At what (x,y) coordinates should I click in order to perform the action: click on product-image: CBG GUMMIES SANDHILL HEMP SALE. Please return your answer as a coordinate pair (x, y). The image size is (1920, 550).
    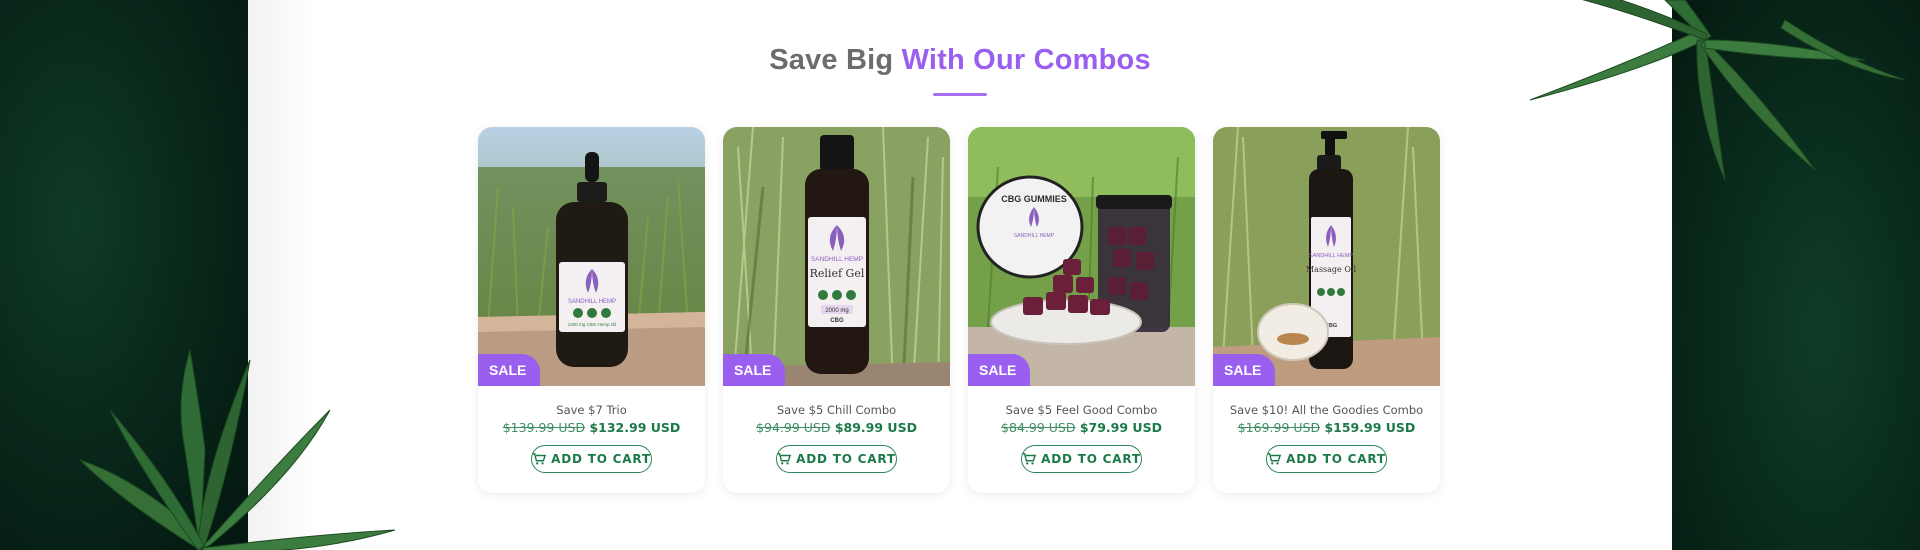
    Looking at the image, I should click on (1081, 256).